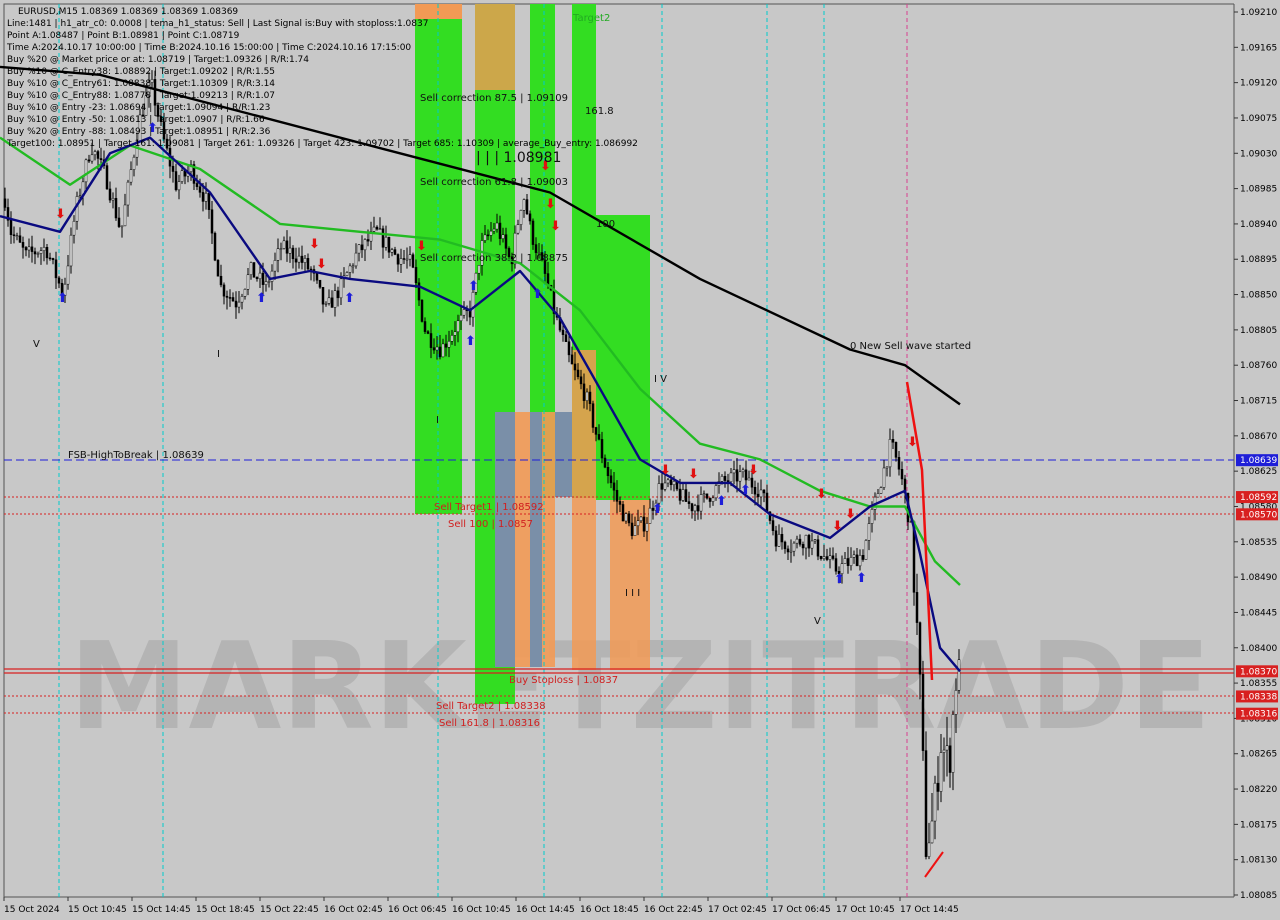 The height and width of the screenshot is (920, 1280). Describe the element at coordinates (1258, 498) in the screenshot. I see `price-badge-label: 1.08592` at that location.